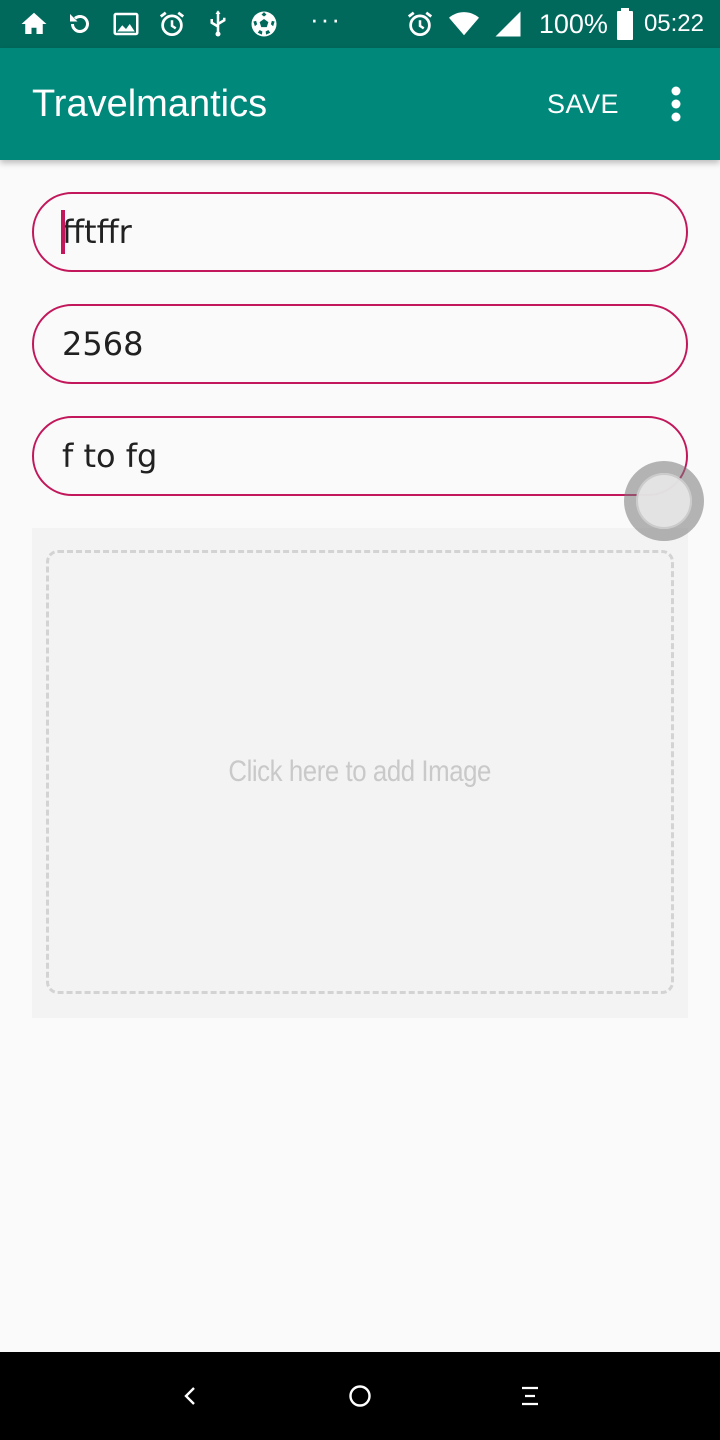  What do you see at coordinates (360, 456) in the screenshot?
I see `description-input` at bounding box center [360, 456].